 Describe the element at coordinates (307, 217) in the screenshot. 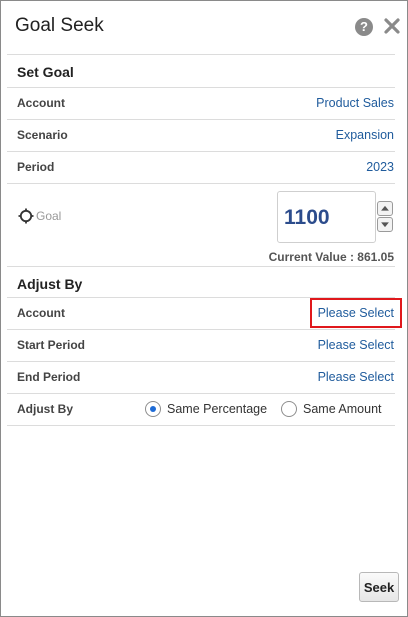

I see `goal-value: 1100` at that location.